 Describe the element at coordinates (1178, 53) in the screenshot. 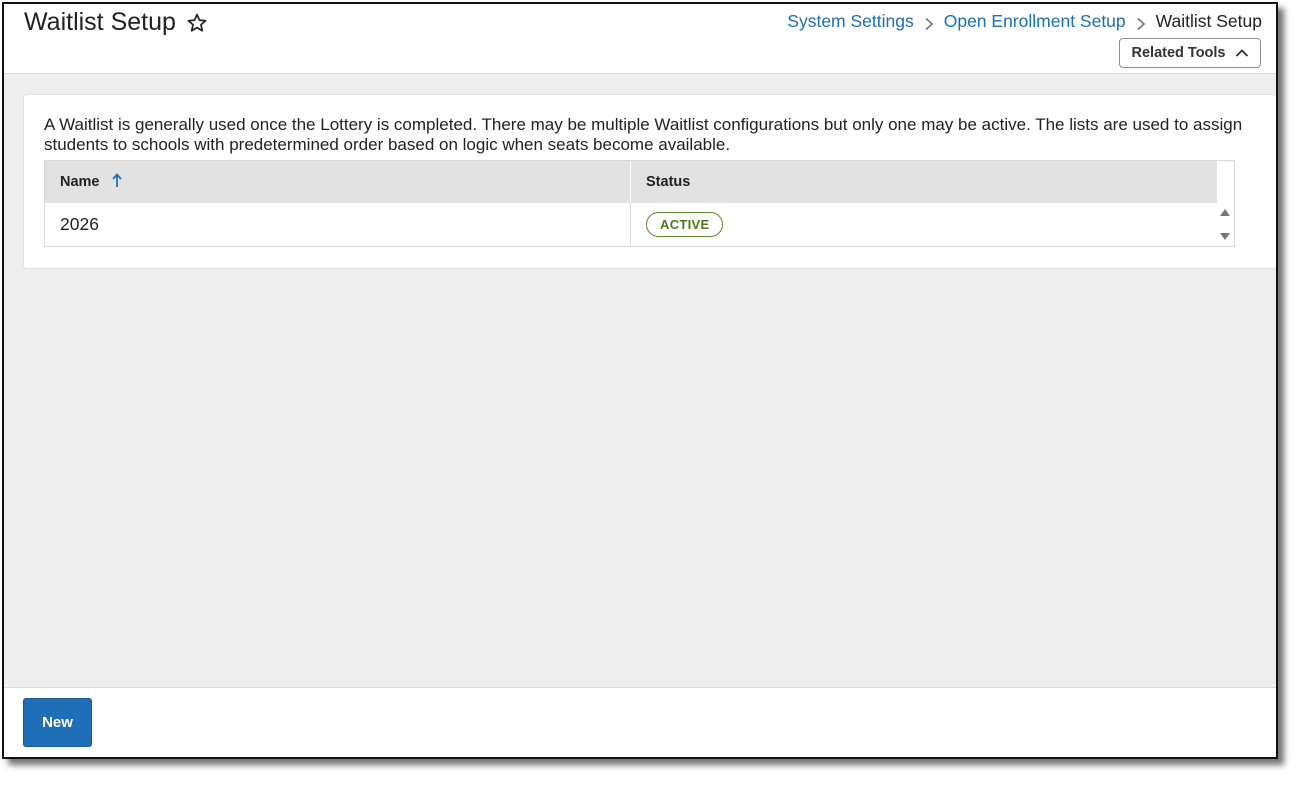

I see `related-tools-label: Related Tools` at that location.